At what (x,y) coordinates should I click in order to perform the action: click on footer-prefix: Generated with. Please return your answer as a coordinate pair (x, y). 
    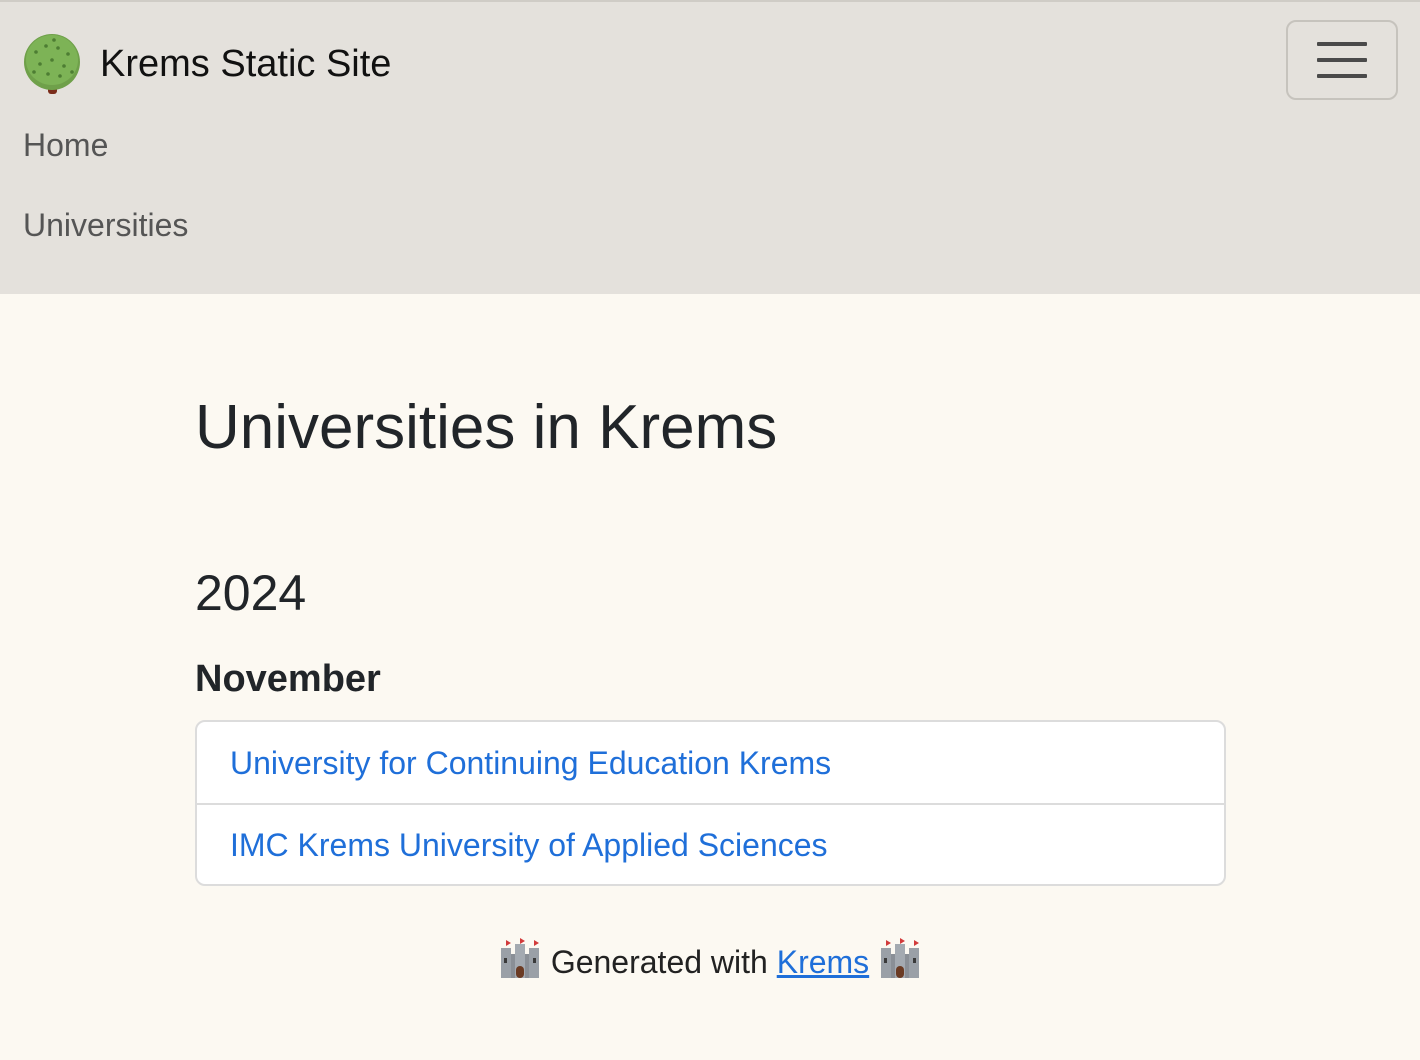
    Looking at the image, I should click on (663, 961).